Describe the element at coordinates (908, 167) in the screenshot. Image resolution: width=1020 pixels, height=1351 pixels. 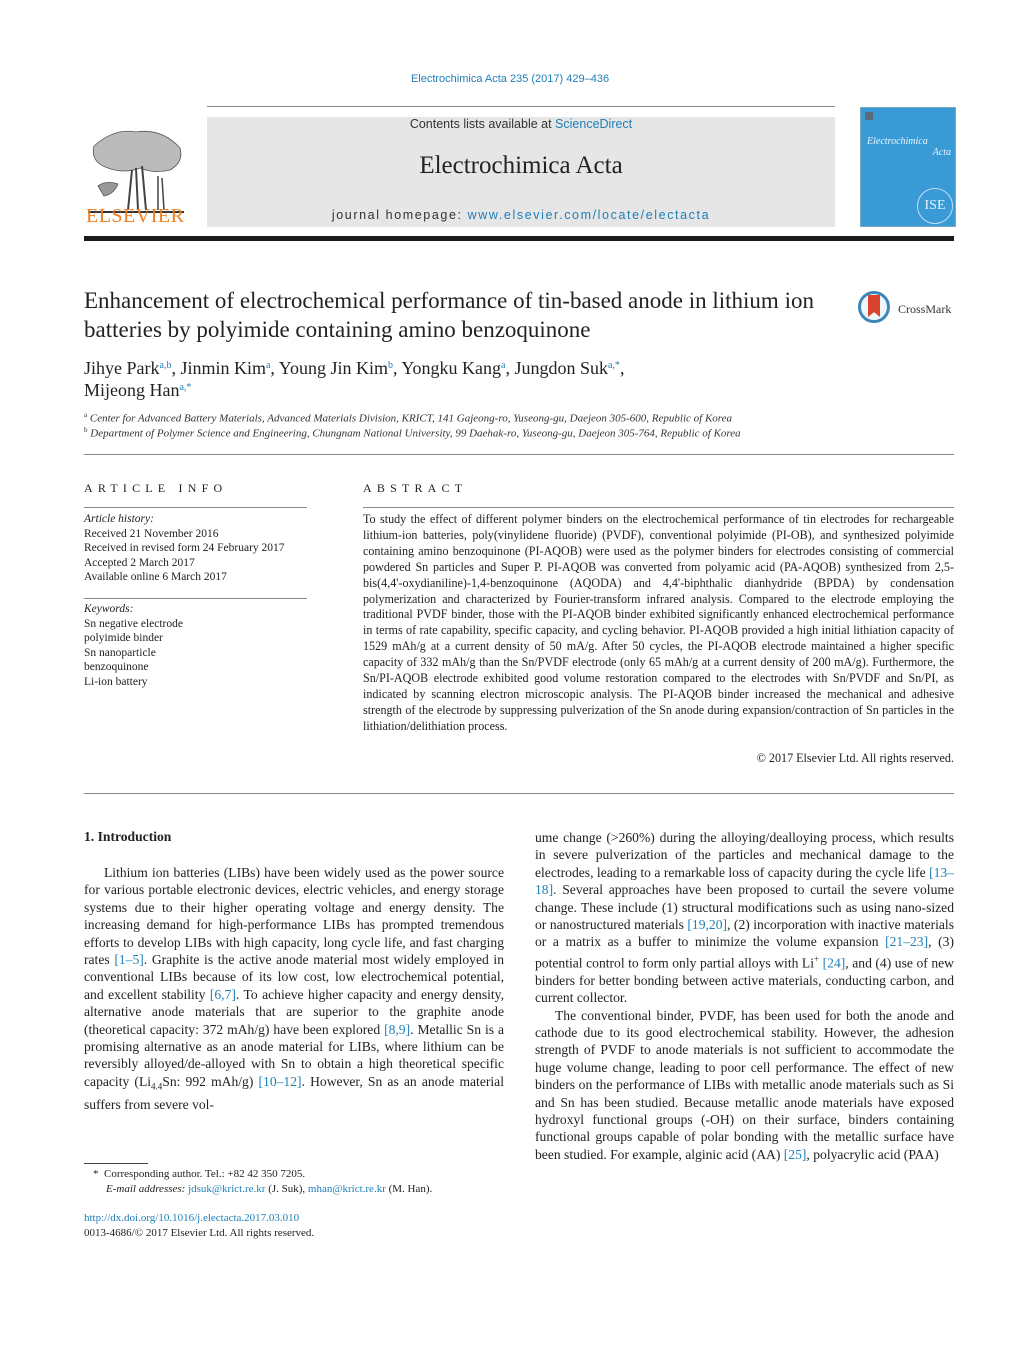
I see `journal-cover-thumbnail: Electrochimica Acta ISE` at that location.